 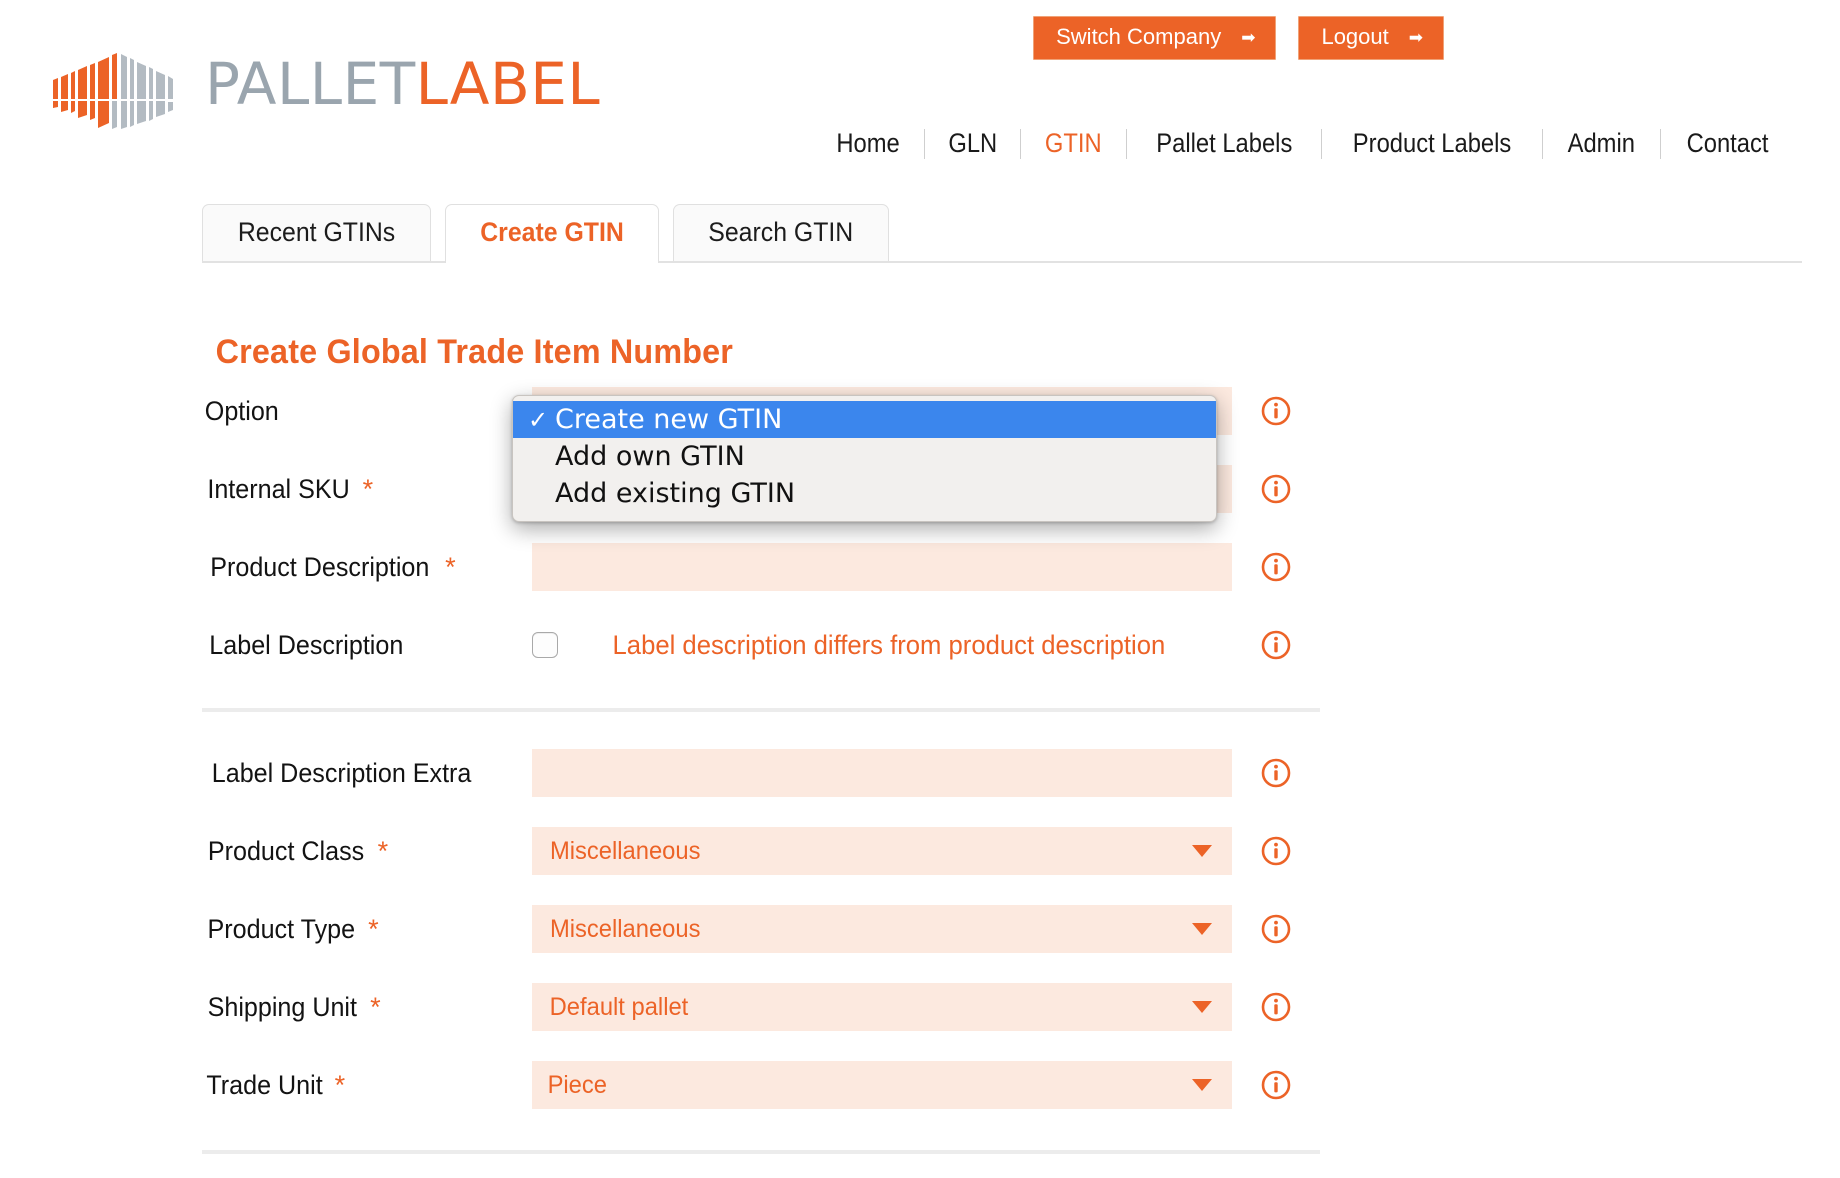 I want to click on option-popup-item-add-own-gtin: Add own GTIN, so click(x=864, y=456).